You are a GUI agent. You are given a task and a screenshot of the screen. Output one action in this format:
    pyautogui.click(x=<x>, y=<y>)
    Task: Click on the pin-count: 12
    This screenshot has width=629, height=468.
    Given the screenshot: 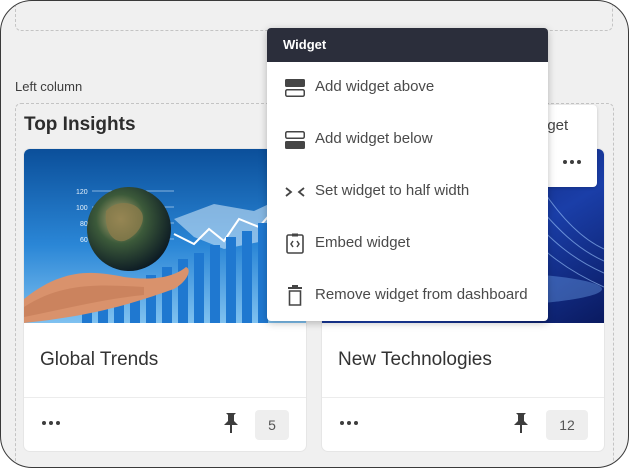 What is the action you would take?
    pyautogui.click(x=567, y=425)
    